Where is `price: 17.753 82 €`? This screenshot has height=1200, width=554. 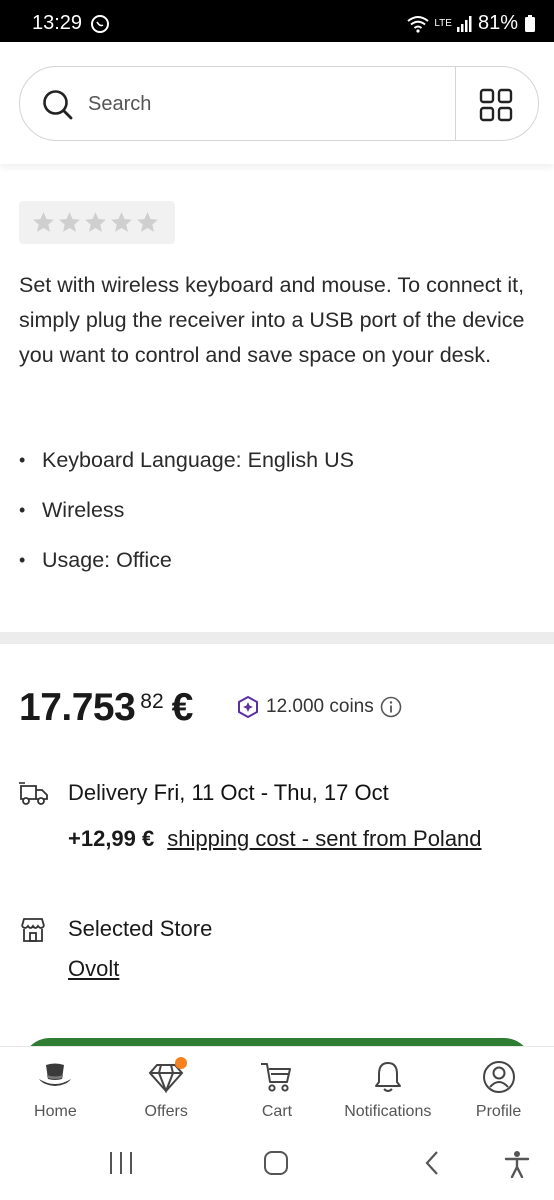
price: 17.753 82 € is located at coordinates (106, 708).